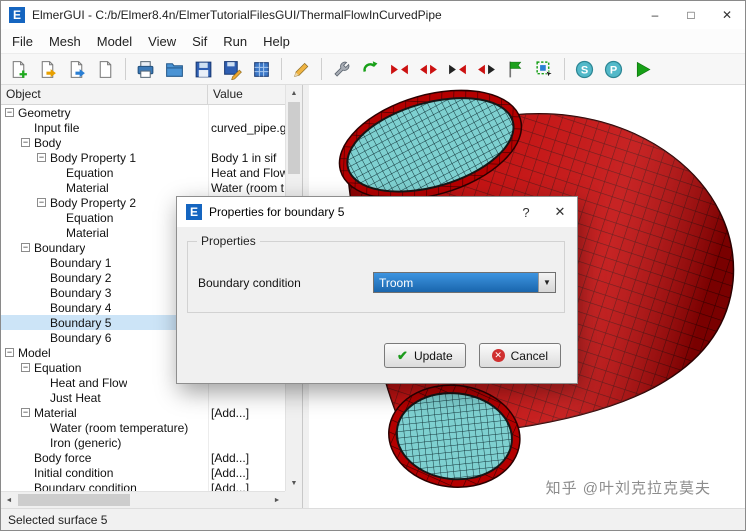 This screenshot has width=746, height=531. I want to click on menu-item-sif: Sif, so click(199, 41).